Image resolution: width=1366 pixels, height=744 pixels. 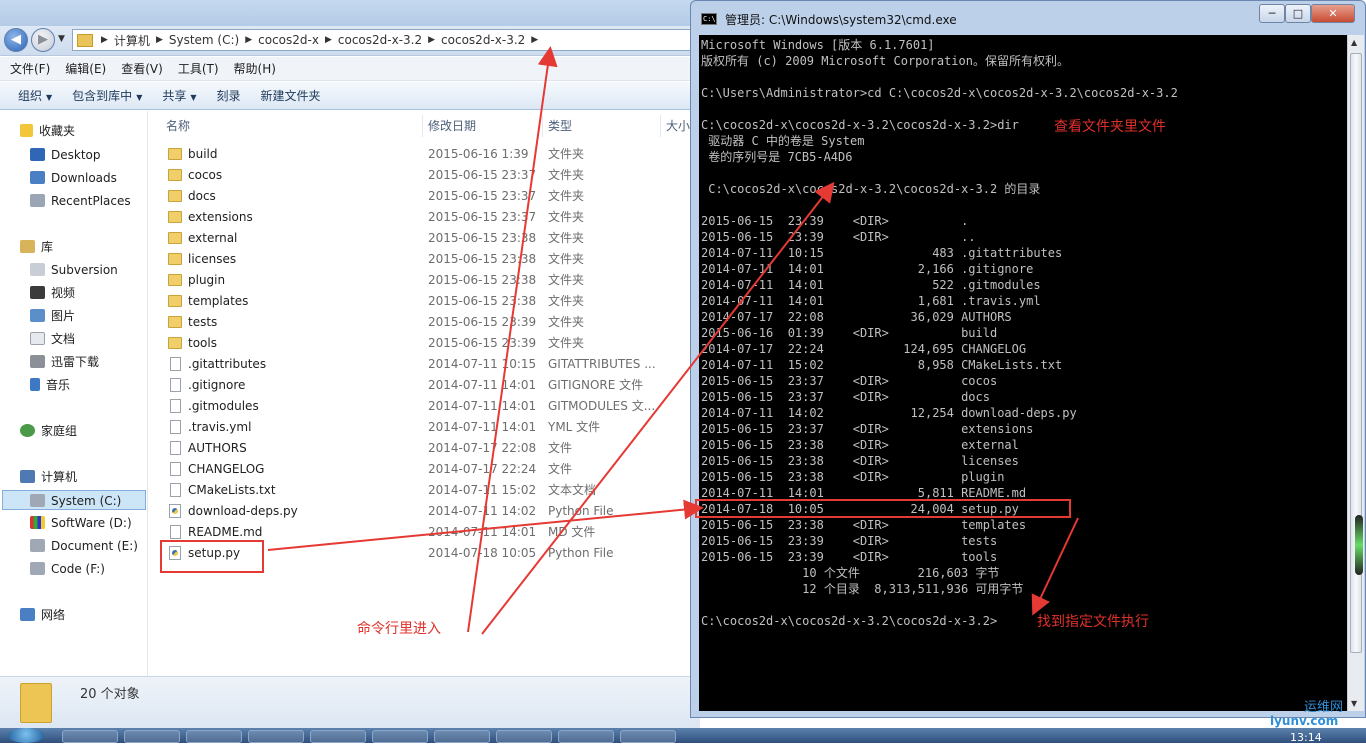 What do you see at coordinates (1324, 707) in the screenshot?
I see `watermark-top: 运维网` at bounding box center [1324, 707].